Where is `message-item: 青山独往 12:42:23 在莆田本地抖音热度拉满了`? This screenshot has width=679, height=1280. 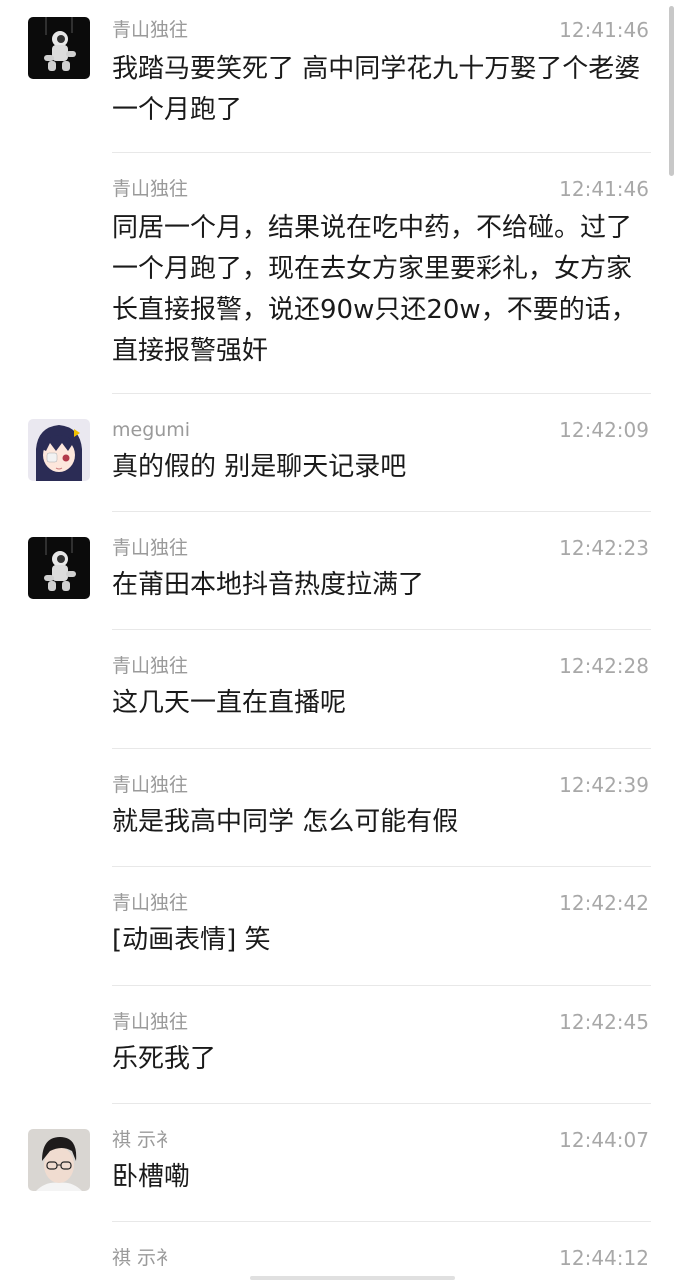
message-item: 青山独往 12:42:23 在莆田本地抖音热度拉满了 is located at coordinates (339, 572).